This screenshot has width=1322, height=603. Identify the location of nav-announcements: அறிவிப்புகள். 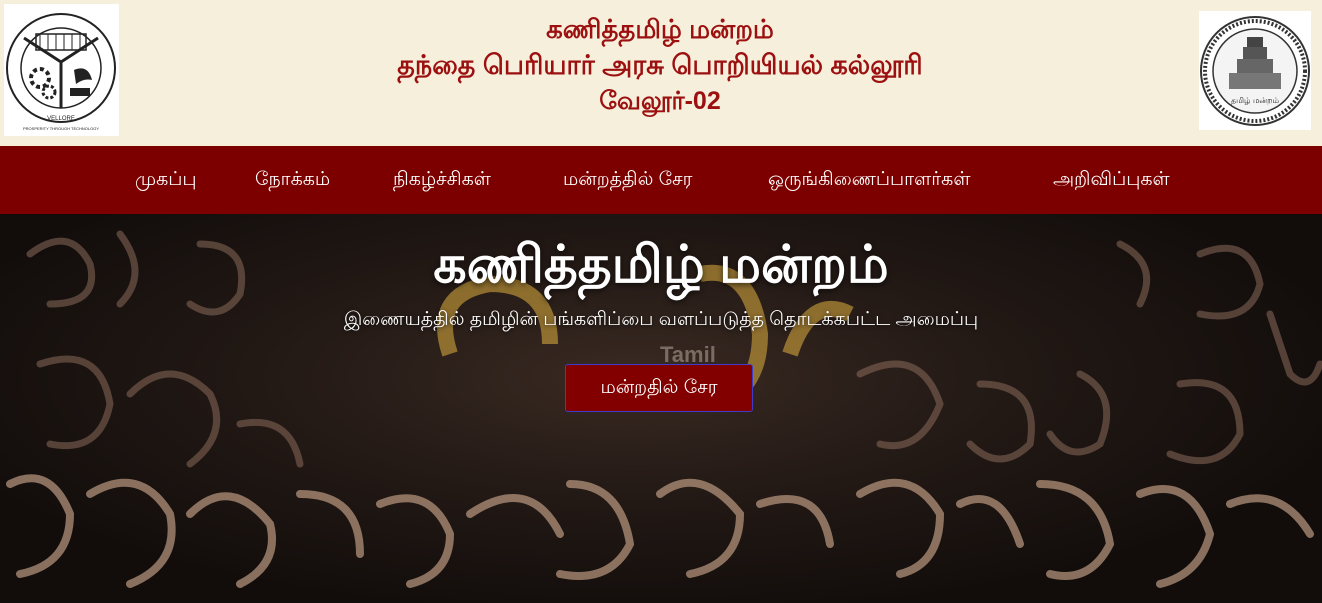
(1111, 180).